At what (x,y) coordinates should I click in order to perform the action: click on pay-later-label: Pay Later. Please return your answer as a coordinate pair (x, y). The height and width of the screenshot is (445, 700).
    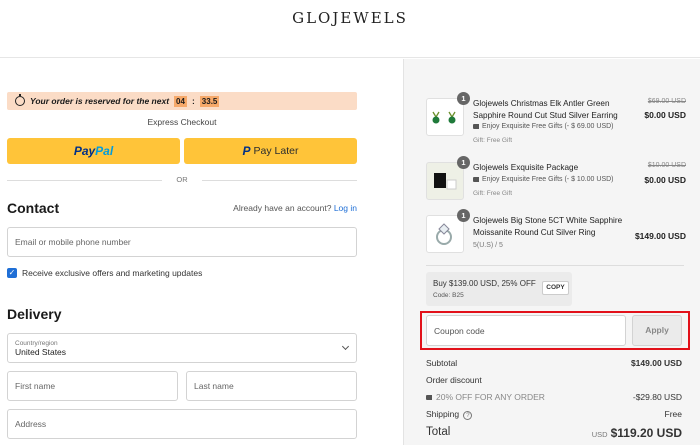
    Looking at the image, I should click on (276, 151).